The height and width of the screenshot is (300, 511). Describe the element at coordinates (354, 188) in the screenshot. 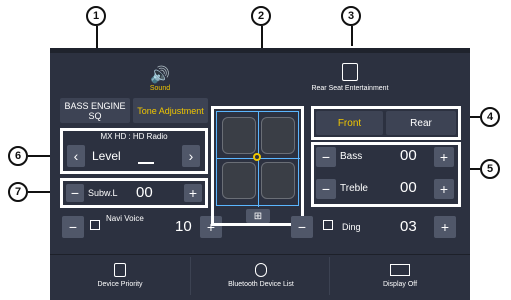

I see `treble-label: Treble` at that location.